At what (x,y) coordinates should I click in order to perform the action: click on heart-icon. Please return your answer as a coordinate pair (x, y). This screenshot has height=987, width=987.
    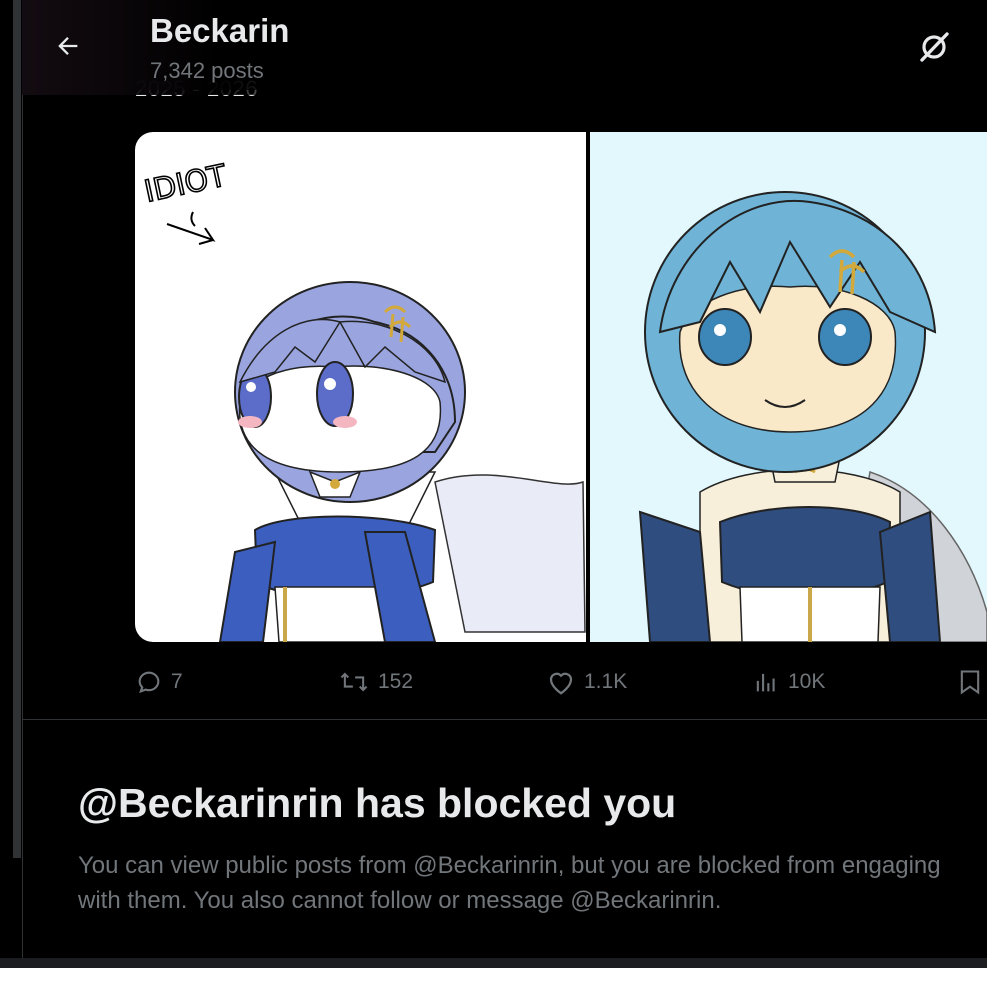
    Looking at the image, I should click on (561, 682).